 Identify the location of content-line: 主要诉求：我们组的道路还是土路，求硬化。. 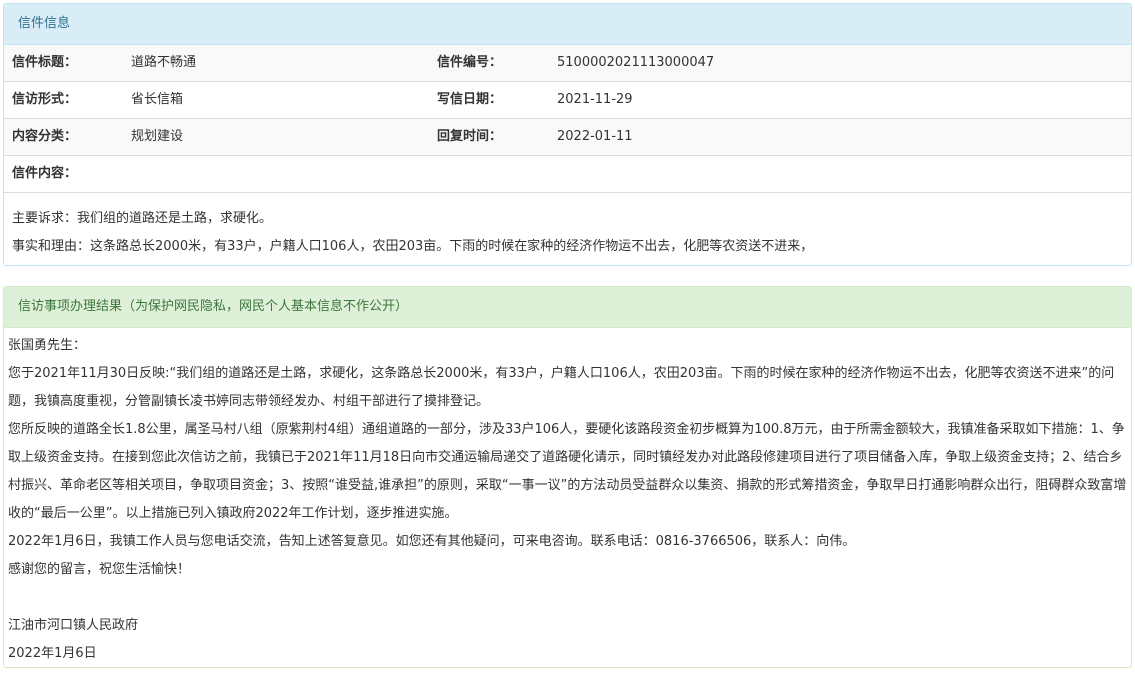
(142, 218).